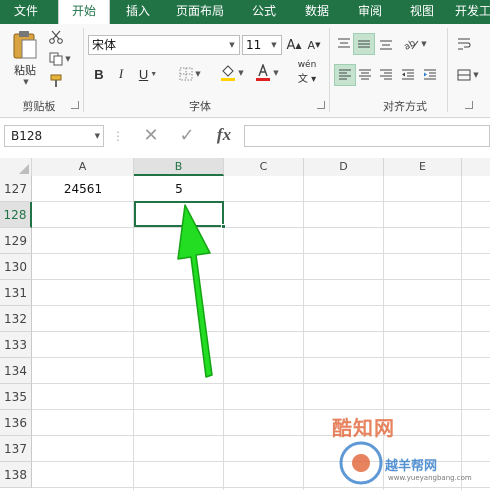 Image resolution: width=490 pixels, height=490 pixels. I want to click on clipboard-icon, so click(25, 45).